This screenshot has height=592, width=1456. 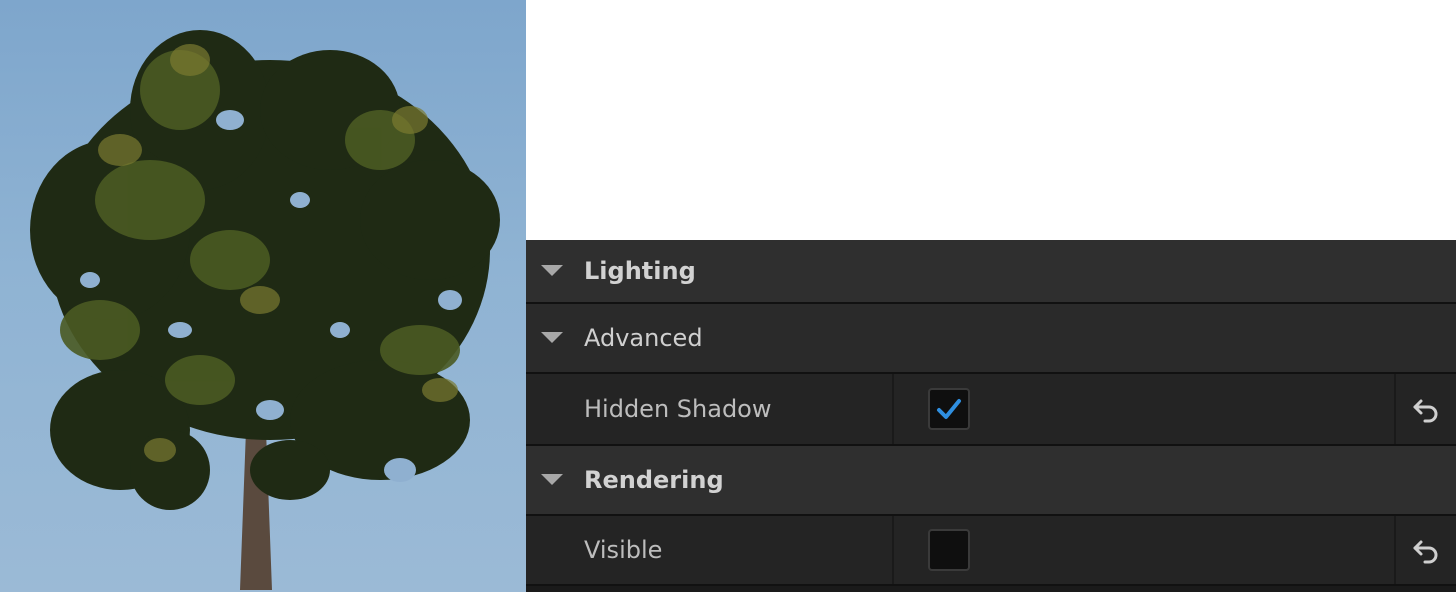 I want to click on visible-checkbox, so click(x=949, y=550).